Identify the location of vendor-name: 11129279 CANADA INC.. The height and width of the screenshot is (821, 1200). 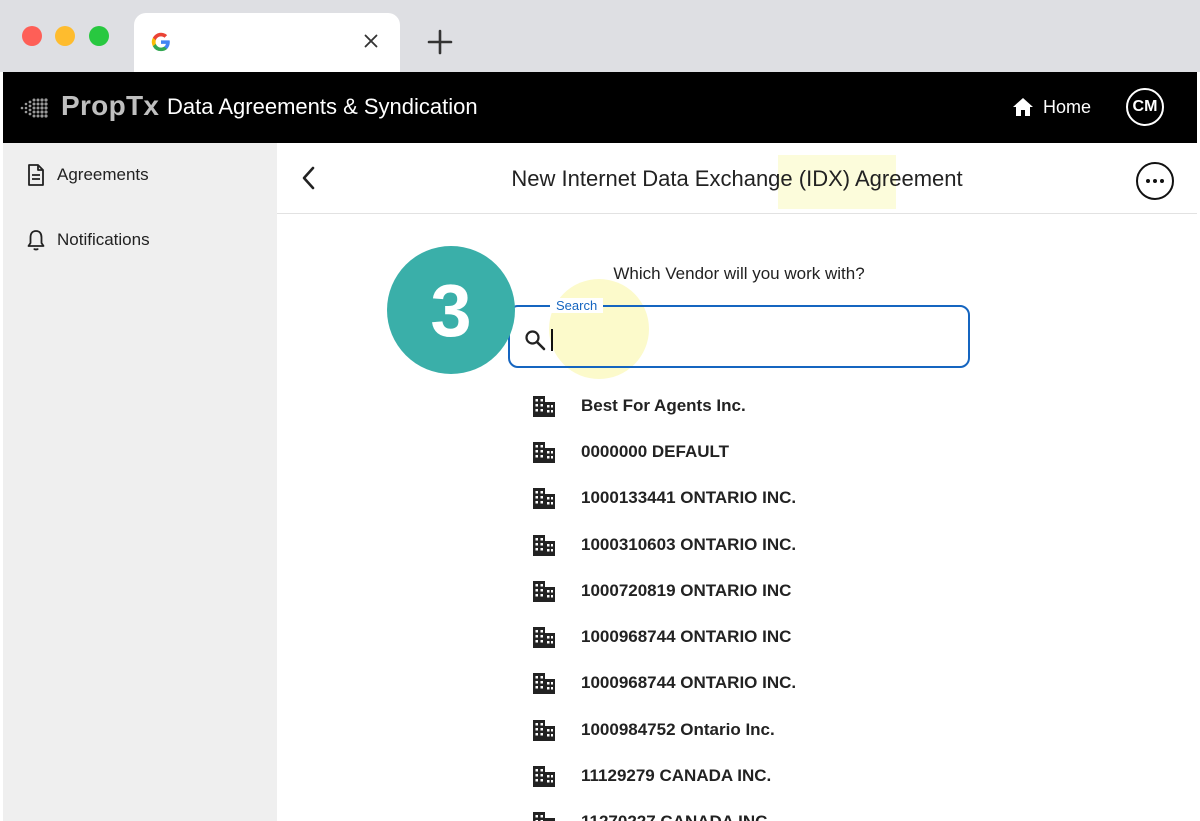
(676, 775).